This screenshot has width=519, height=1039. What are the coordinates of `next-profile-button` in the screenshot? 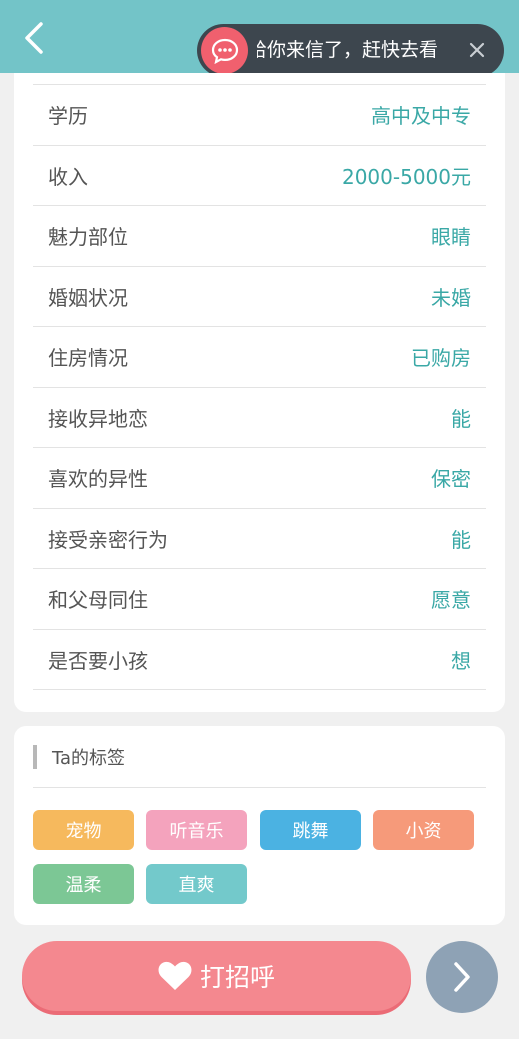 It's located at (462, 977).